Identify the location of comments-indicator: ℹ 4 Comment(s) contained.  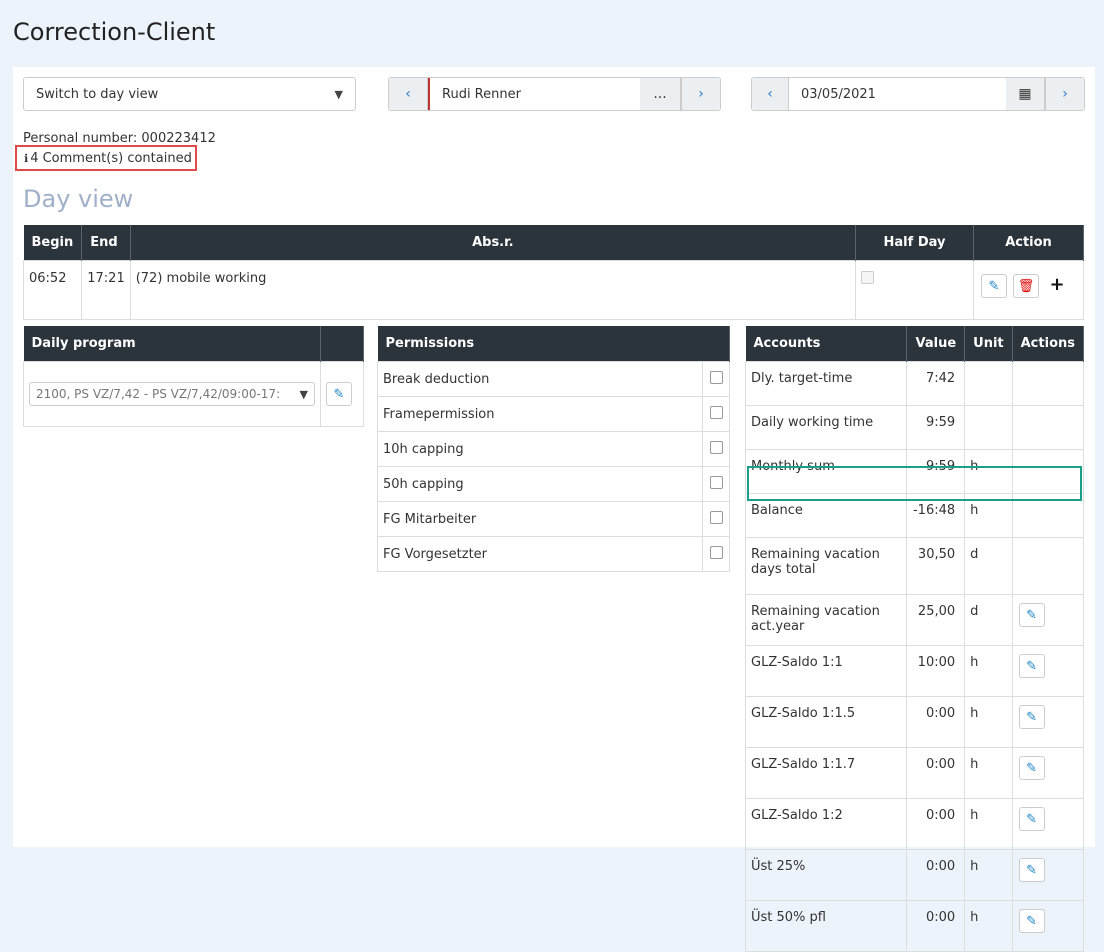
(106, 158).